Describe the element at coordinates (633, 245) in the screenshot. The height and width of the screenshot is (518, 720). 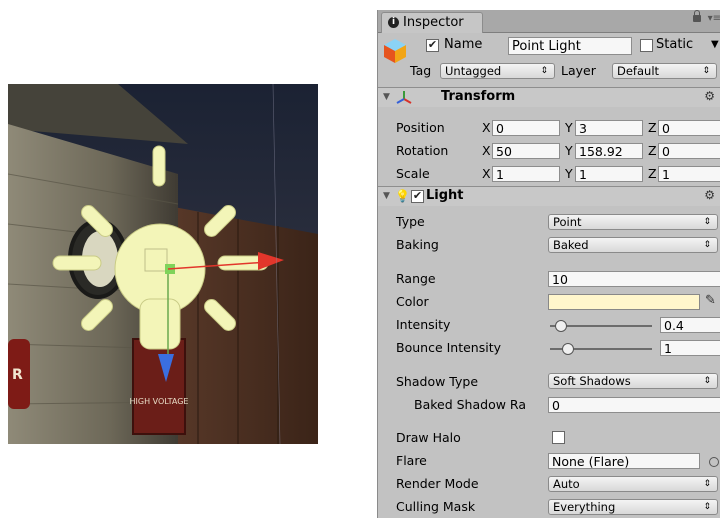
I see `baking-dropdown: Baked ⇕` at that location.